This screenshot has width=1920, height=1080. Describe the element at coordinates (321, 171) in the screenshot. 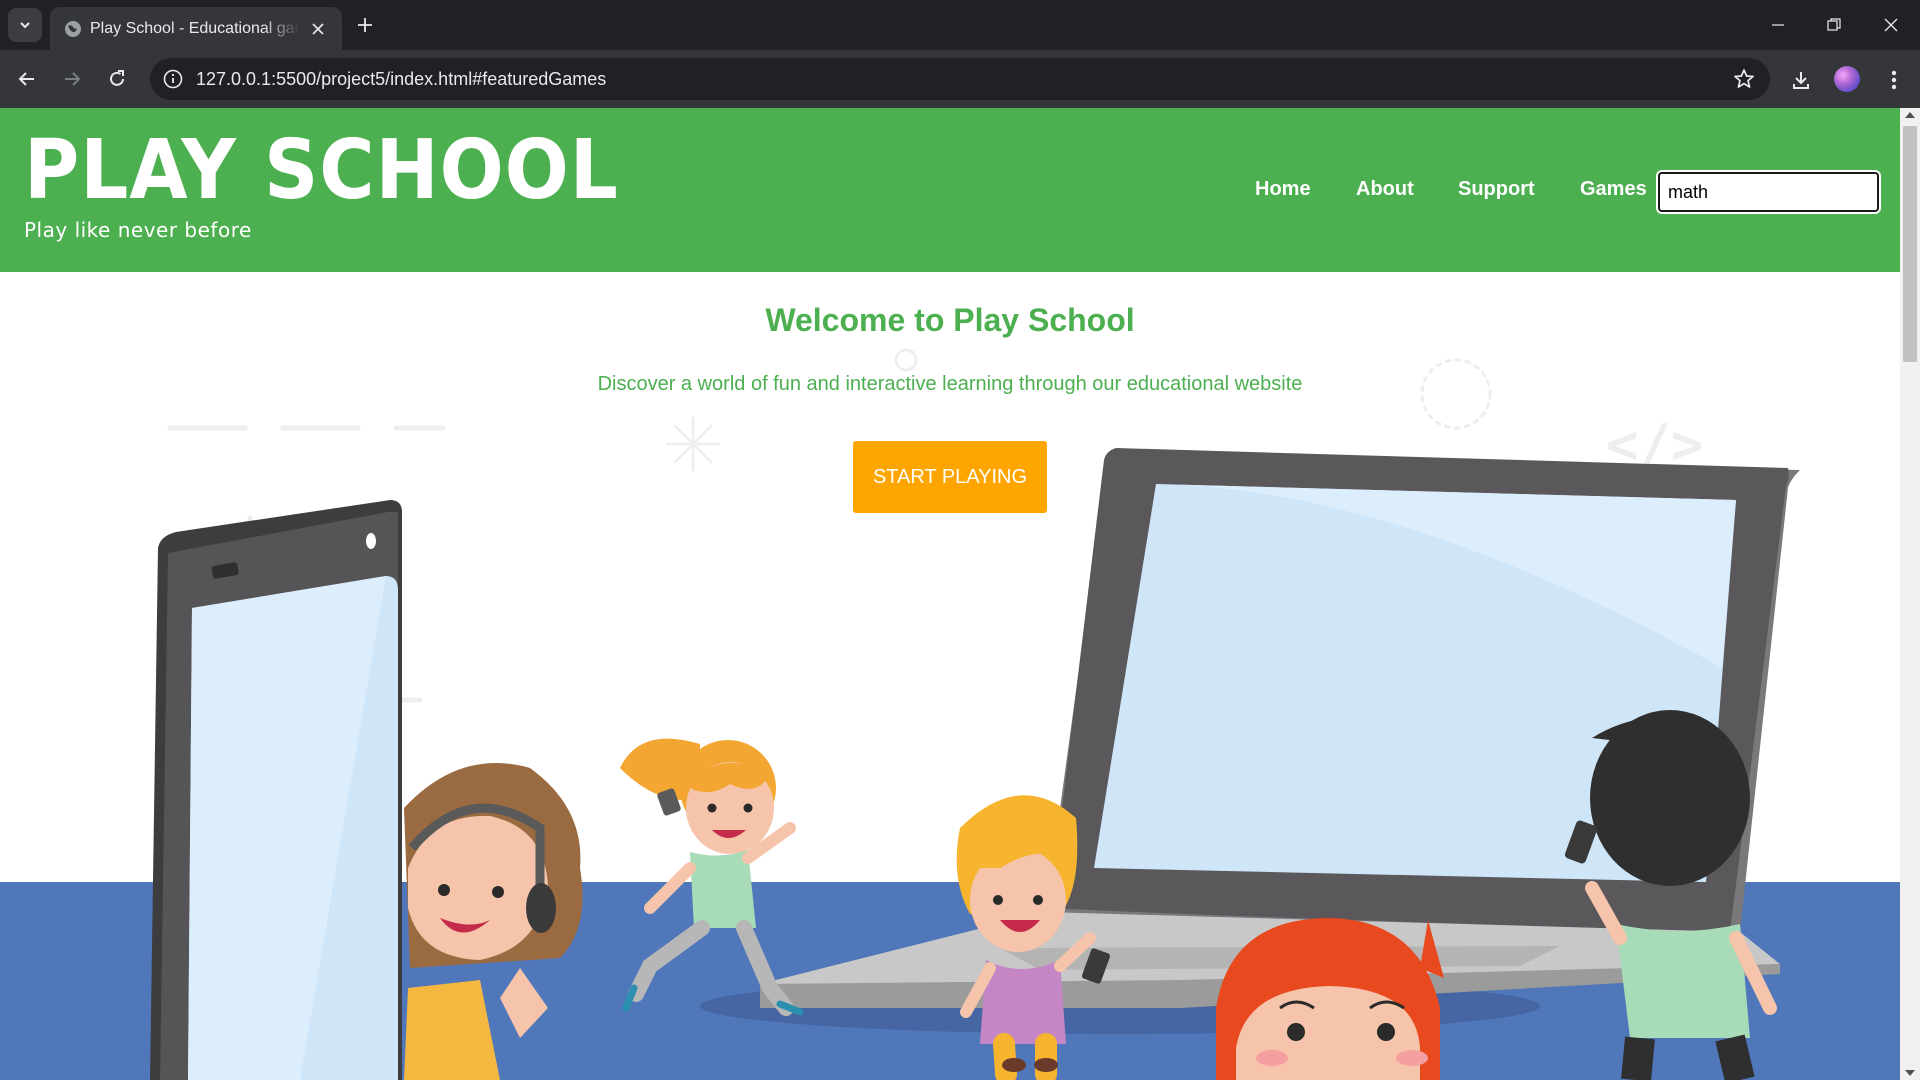

I see `site-logo: PLAY SCHOOL` at that location.